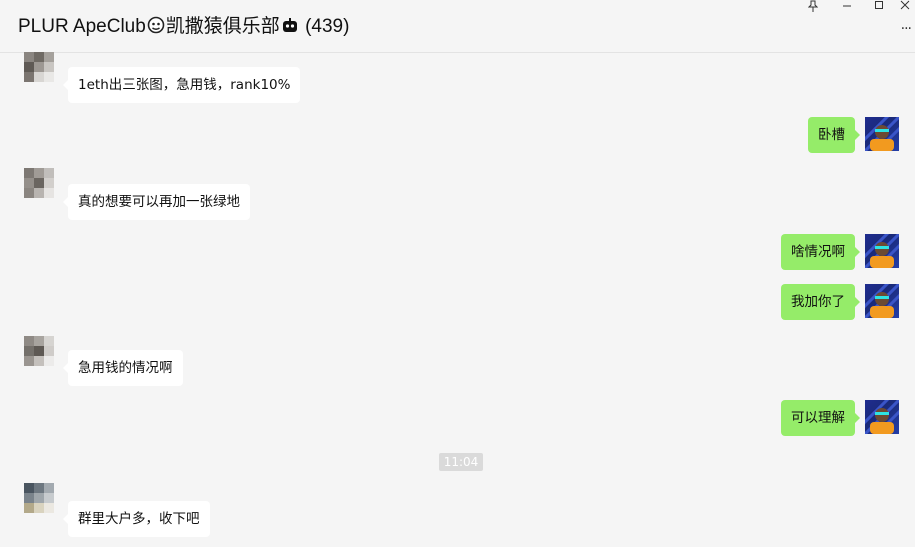 This screenshot has height=547, width=915. Describe the element at coordinates (820, 302) in the screenshot. I see `message-bubble-outgoing: 我加你了` at that location.